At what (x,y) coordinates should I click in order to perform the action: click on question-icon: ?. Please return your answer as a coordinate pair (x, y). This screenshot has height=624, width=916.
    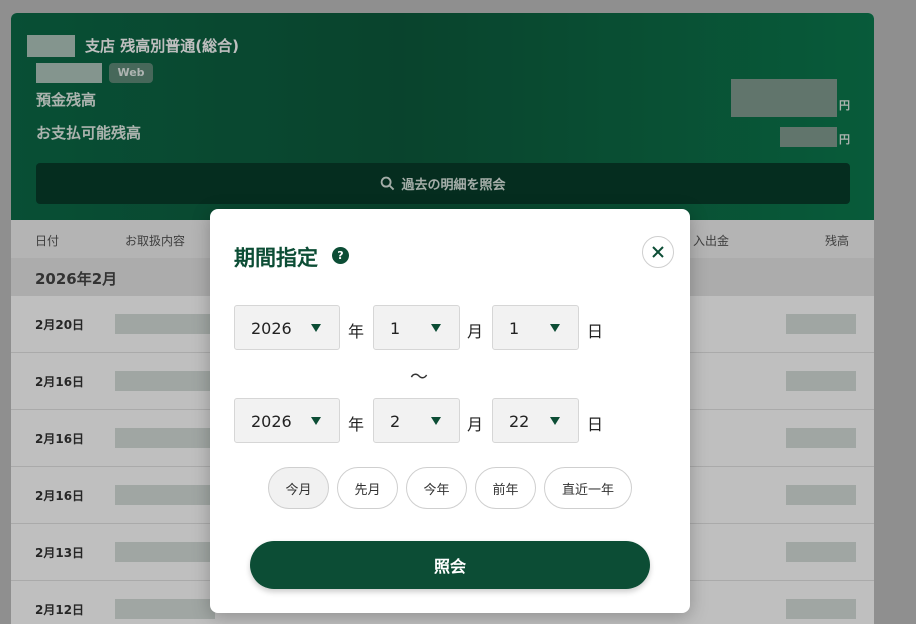
    Looking at the image, I should click on (340, 255).